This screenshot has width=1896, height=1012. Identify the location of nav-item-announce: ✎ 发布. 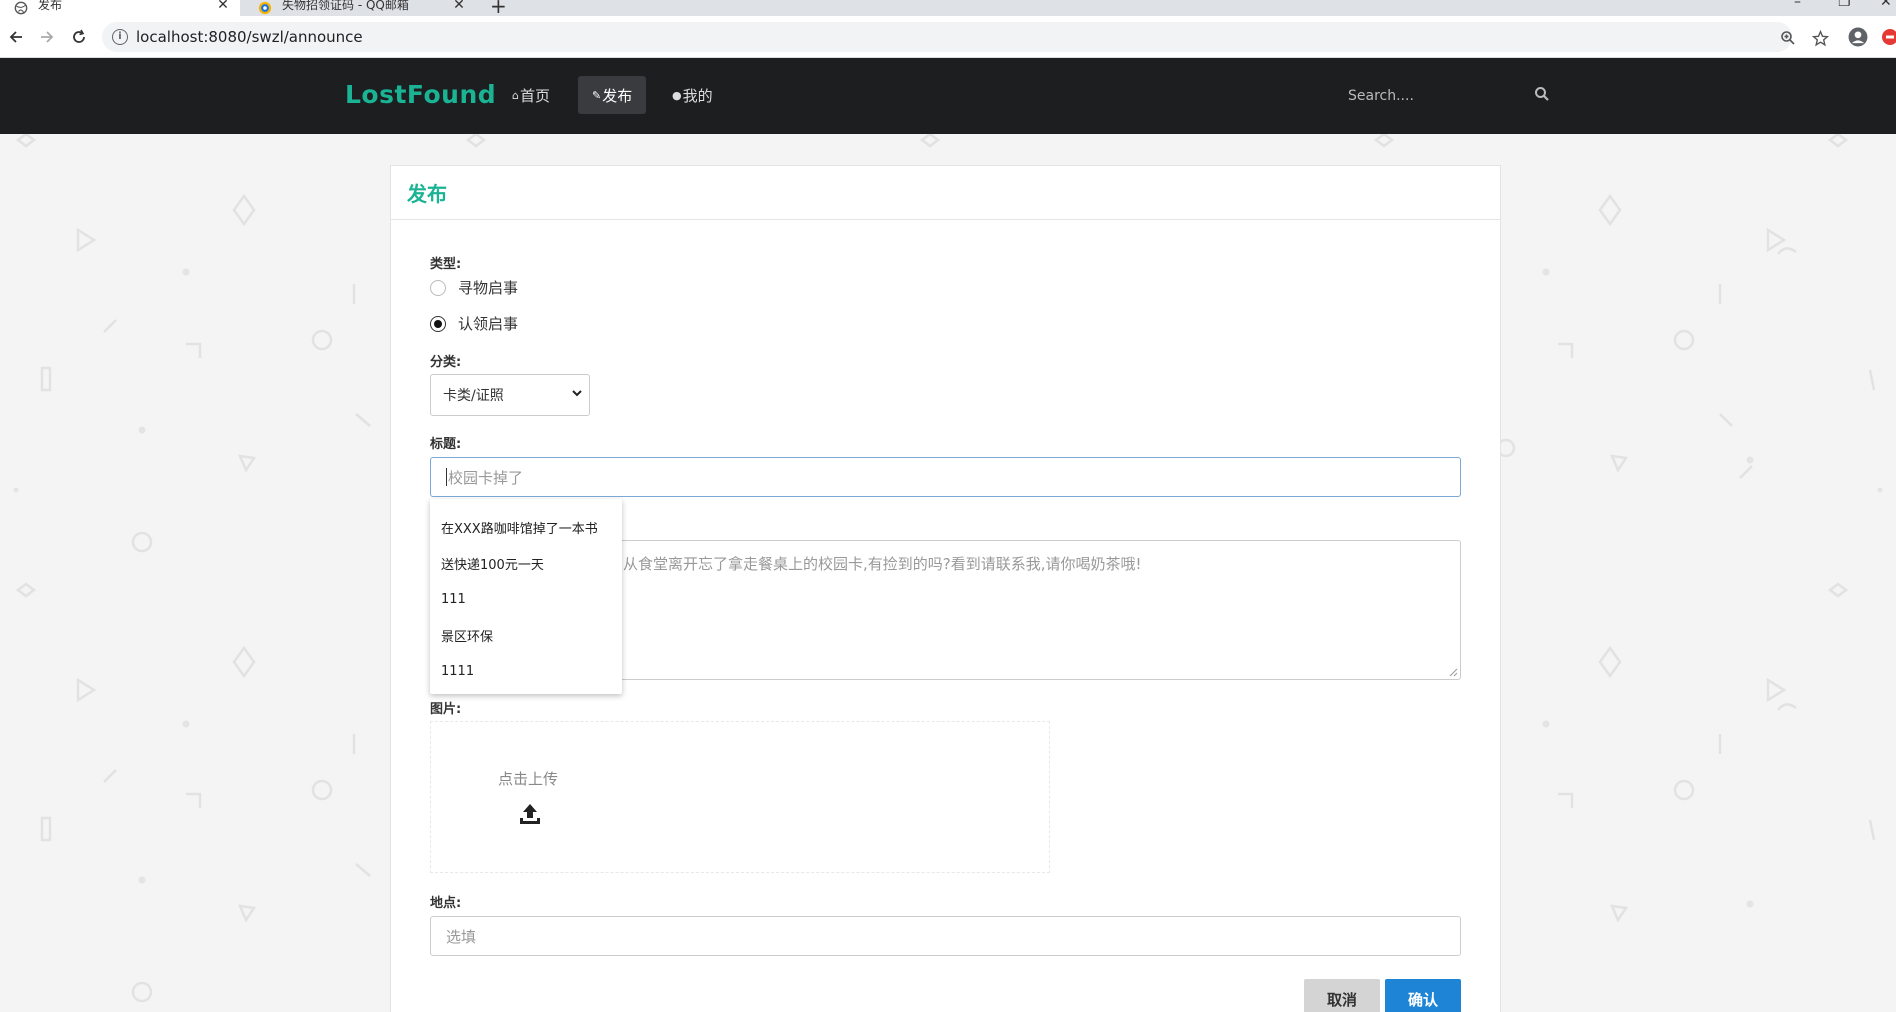
(612, 95).